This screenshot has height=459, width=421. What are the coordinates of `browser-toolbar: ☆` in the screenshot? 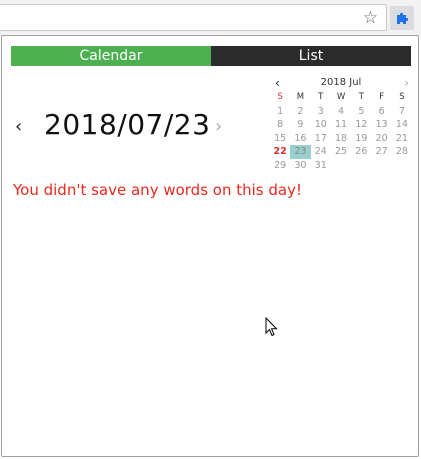 It's located at (210, 18).